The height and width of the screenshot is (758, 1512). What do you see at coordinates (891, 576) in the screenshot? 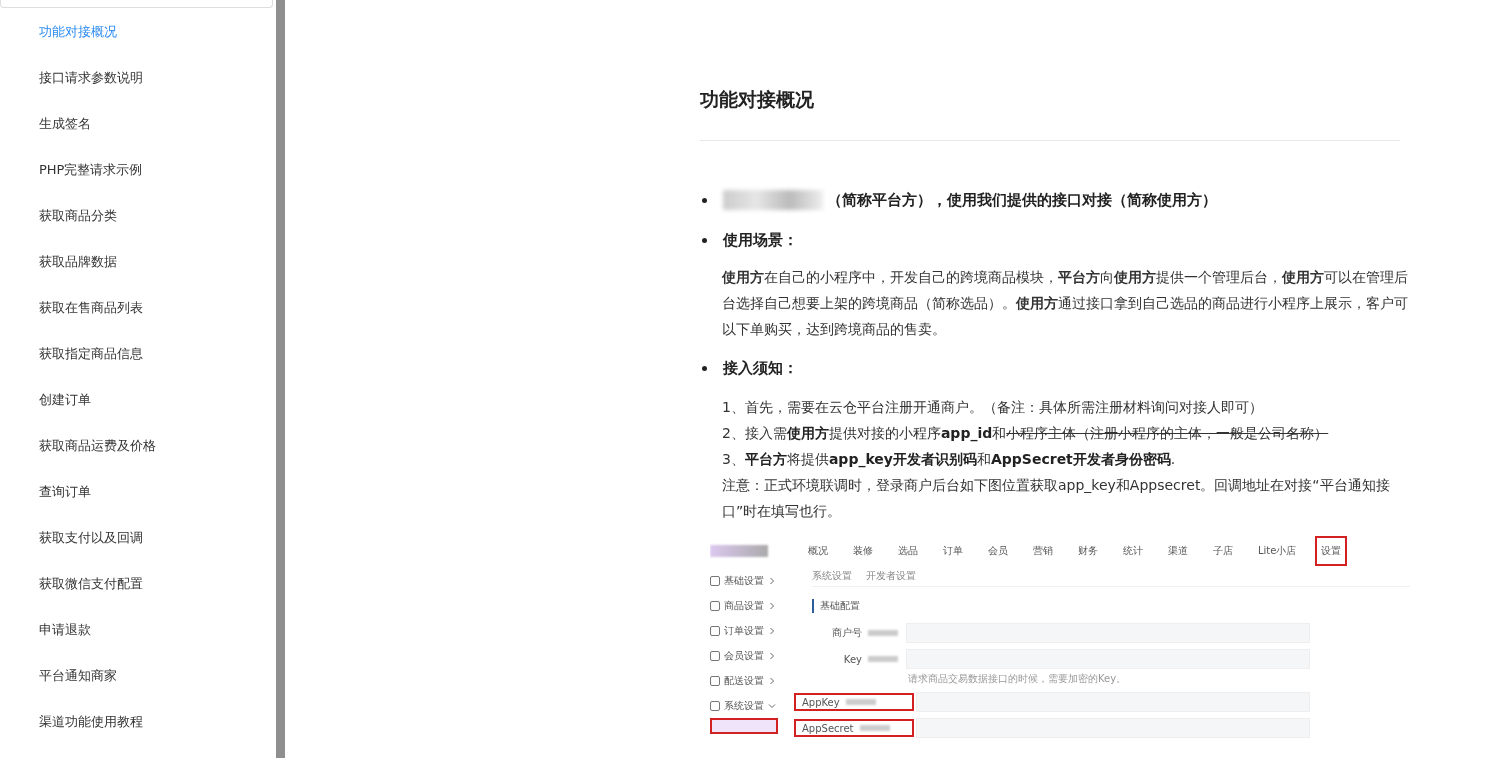
I see `breadcrumb-item: 开发者设置` at bounding box center [891, 576].